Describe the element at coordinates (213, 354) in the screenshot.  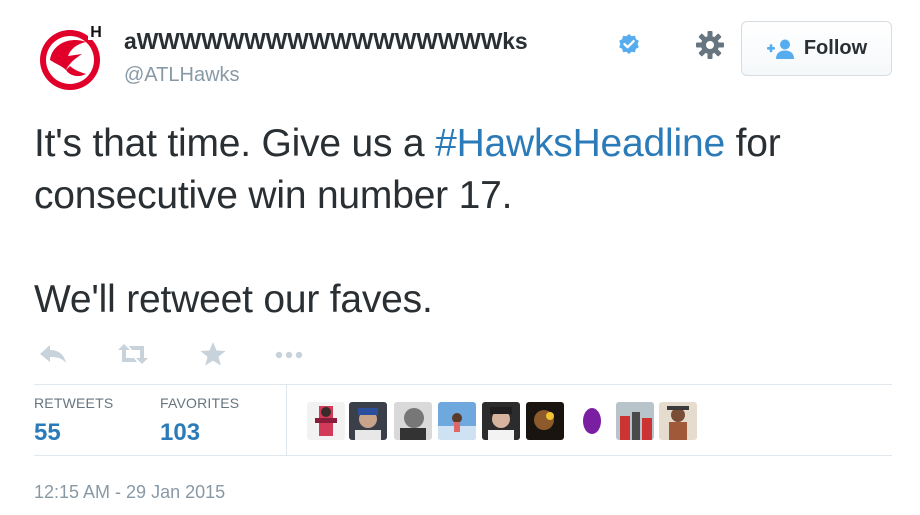
I see `favorite-star-icon` at that location.